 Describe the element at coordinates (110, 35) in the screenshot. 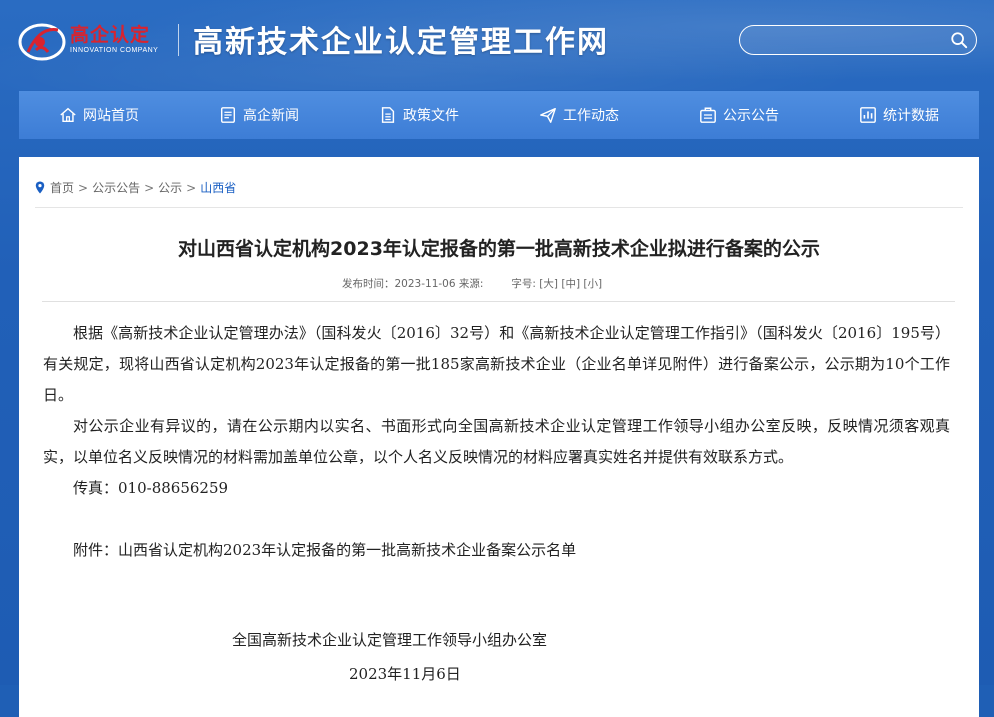

I see `logo-chinese-text: 高企认定` at that location.